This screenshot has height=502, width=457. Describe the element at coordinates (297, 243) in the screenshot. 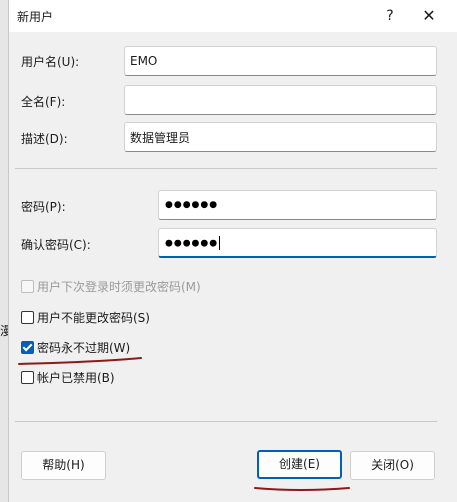

I see `confirm-password-field: ●●●●●●` at that location.